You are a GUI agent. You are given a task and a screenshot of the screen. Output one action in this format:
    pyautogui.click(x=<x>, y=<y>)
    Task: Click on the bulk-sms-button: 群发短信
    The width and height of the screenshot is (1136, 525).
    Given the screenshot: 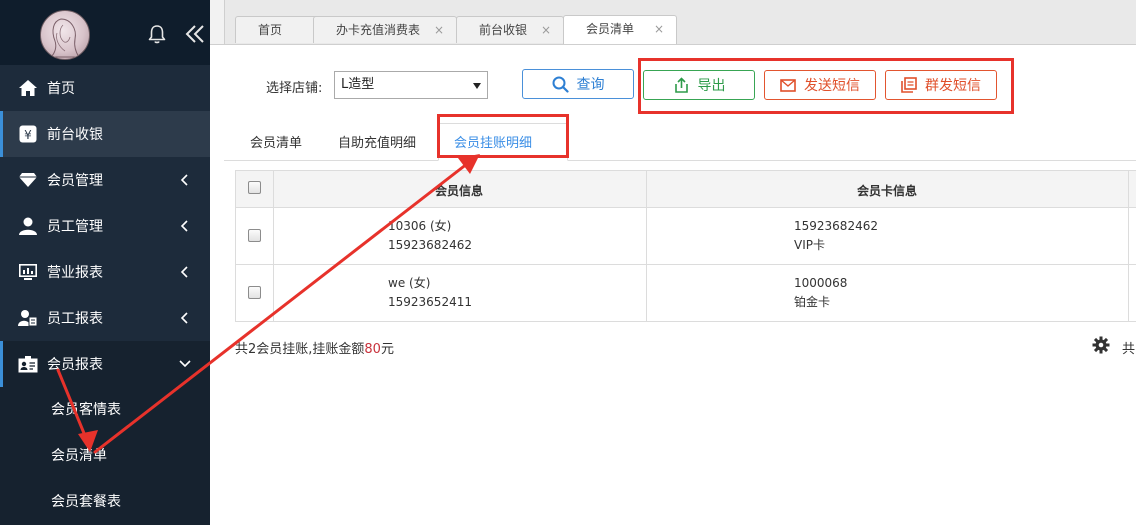 What is the action you would take?
    pyautogui.click(x=941, y=85)
    